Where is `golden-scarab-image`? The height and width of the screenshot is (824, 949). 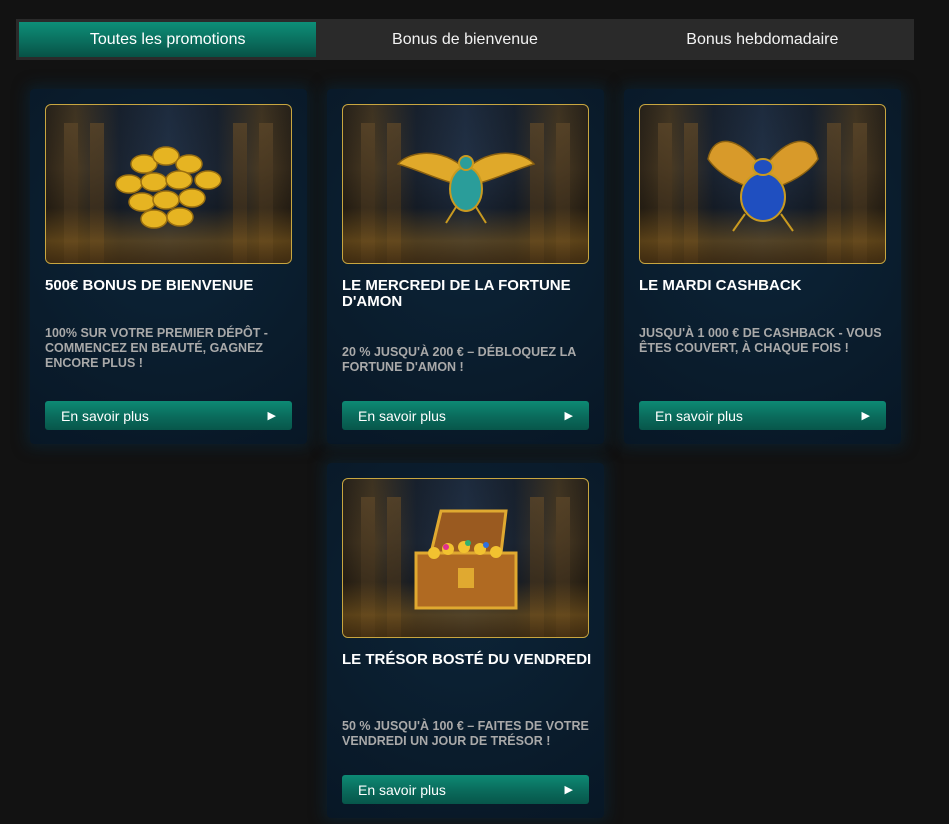
golden-scarab-image is located at coordinates (465, 184).